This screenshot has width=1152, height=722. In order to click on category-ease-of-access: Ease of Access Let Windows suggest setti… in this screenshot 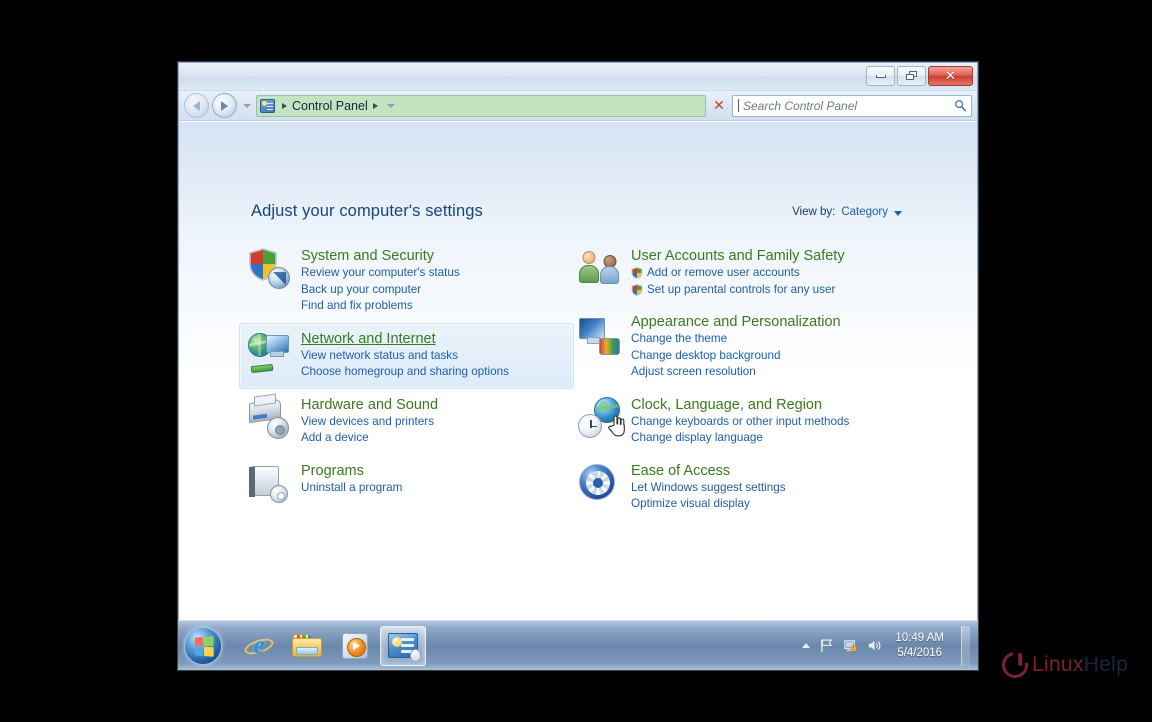, I will do `click(736, 488)`.